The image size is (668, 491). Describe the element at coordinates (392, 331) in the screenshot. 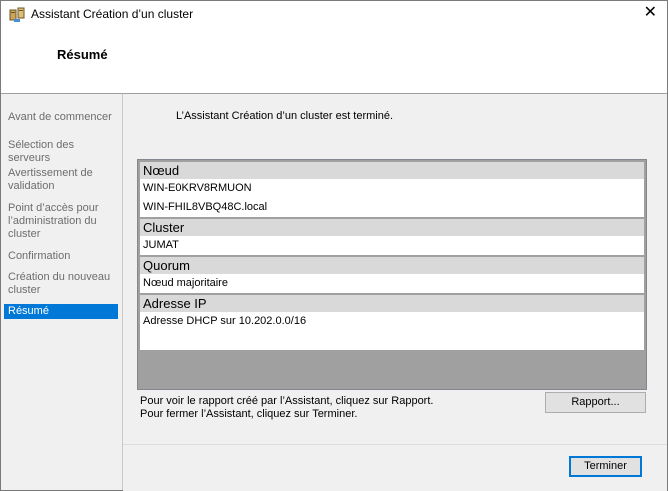

I see `list-item-ip: Adresse DHCP sur 10.202.0.0/16` at that location.